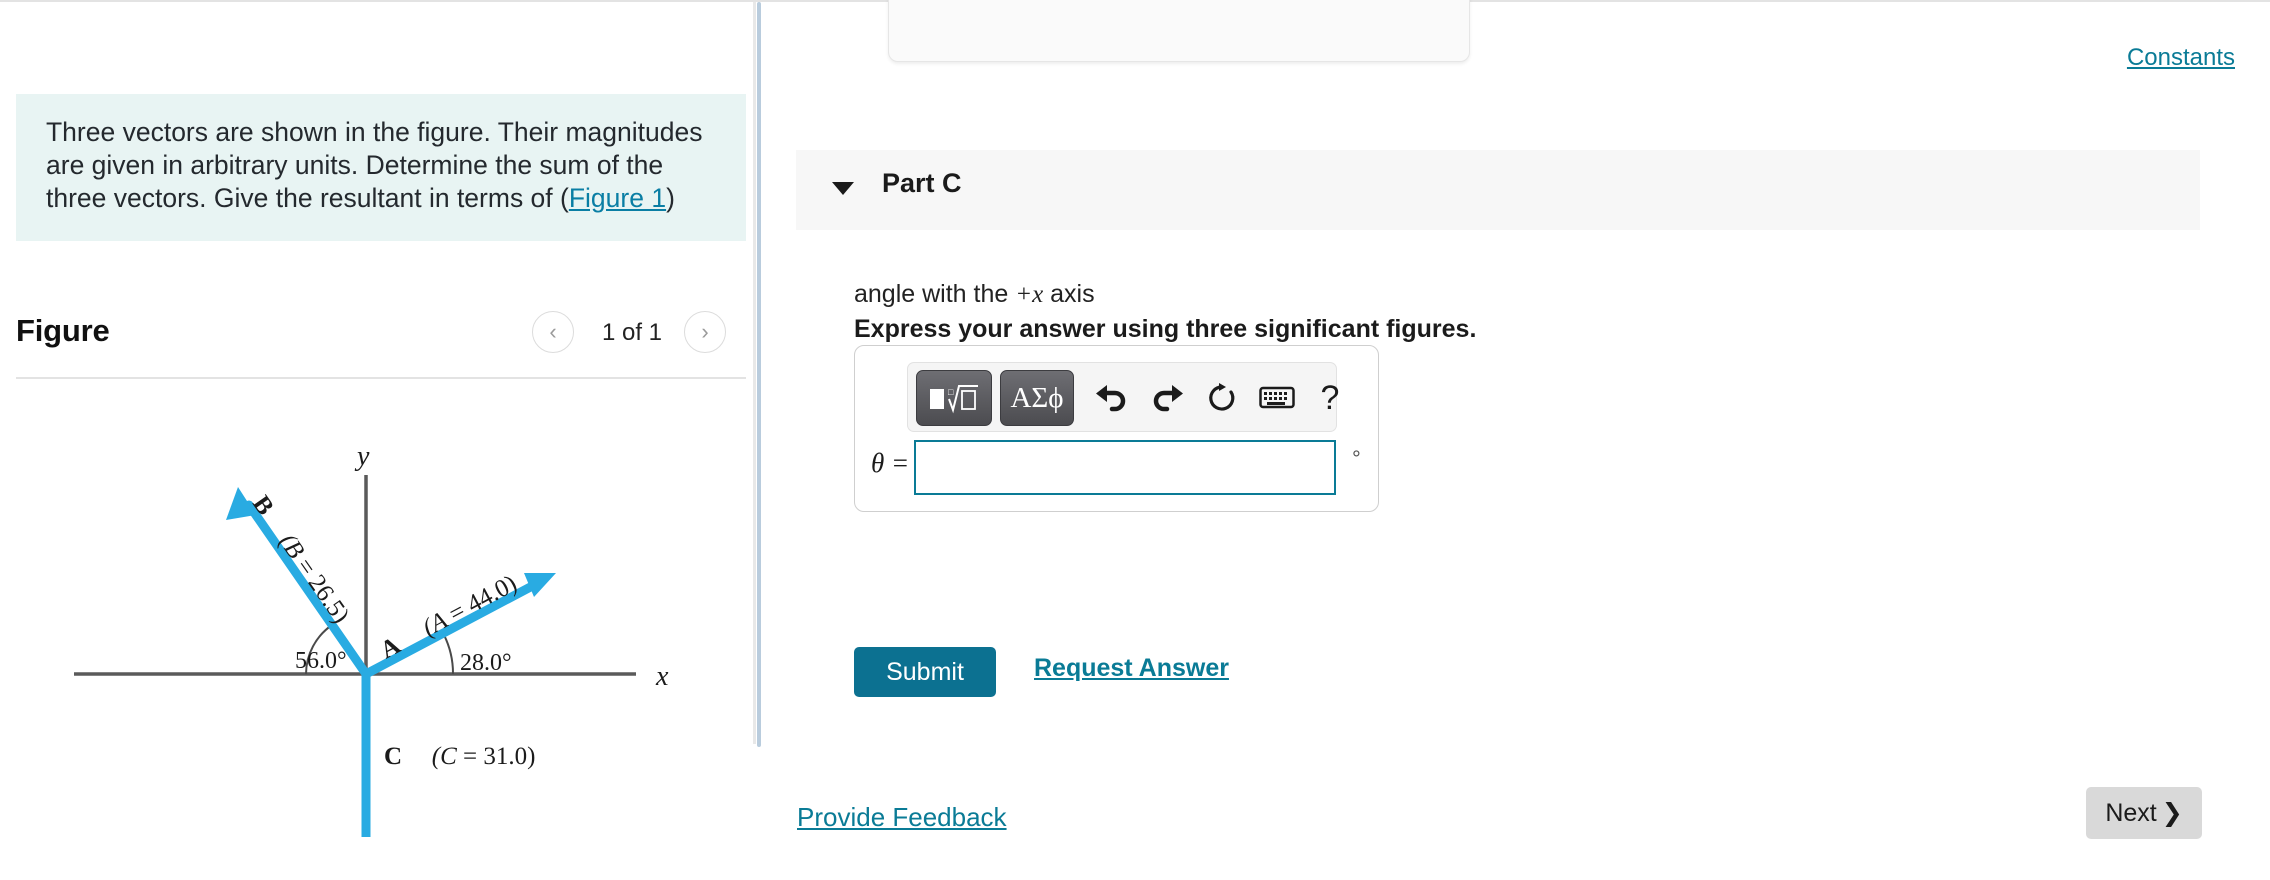  Describe the element at coordinates (459, 756) in the screenshot. I see `vector-c-label: C⃗ (C = 31.0)` at that location.